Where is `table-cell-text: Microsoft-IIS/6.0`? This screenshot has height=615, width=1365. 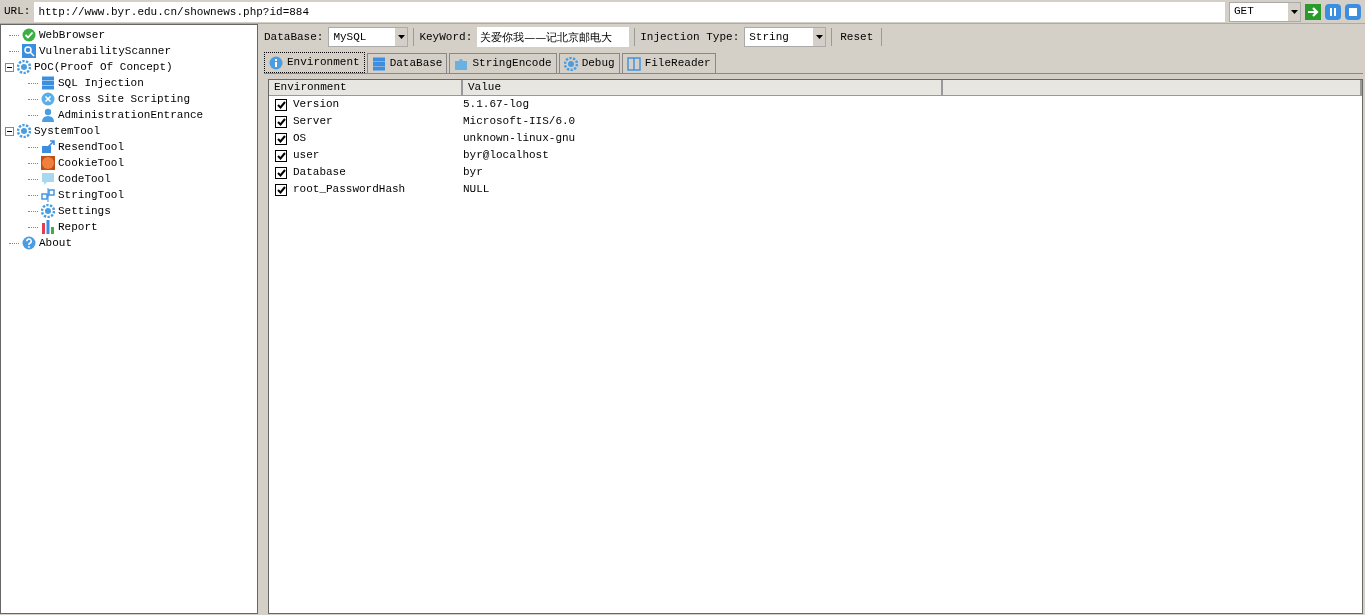
table-cell-text: Microsoft-IIS/6.0 is located at coordinates (519, 122).